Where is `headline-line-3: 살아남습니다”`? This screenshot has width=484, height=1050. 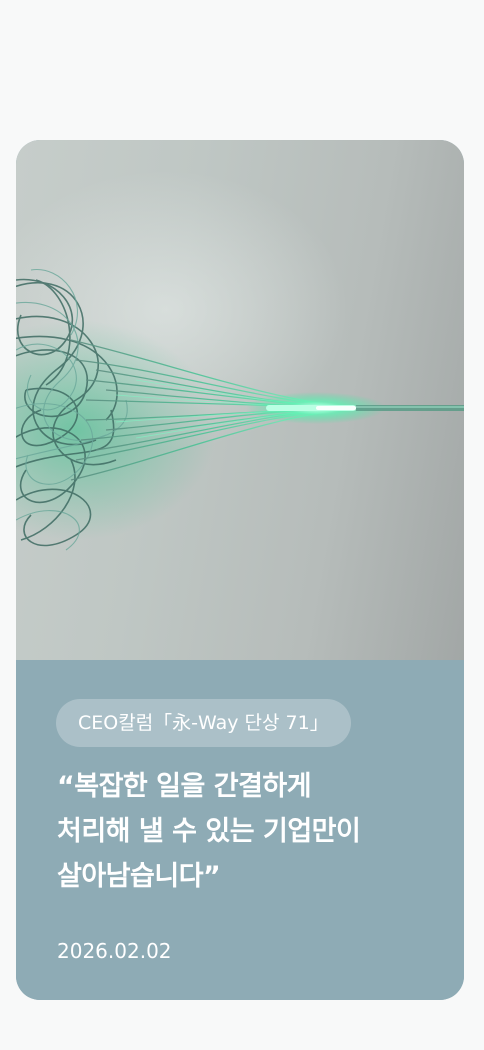
headline-line-3: 살아남습니다” is located at coordinates (139, 876).